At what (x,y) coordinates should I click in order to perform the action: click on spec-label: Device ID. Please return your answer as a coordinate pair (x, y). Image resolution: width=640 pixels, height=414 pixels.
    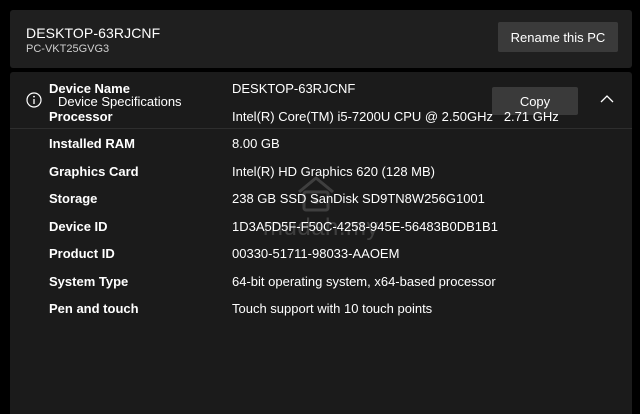
    Looking at the image, I should click on (78, 226).